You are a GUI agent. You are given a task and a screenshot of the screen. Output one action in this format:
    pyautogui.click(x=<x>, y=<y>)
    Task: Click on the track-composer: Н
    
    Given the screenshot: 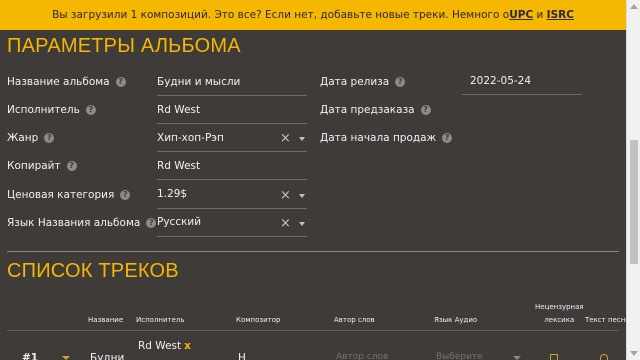 What is the action you would take?
    pyautogui.click(x=242, y=356)
    